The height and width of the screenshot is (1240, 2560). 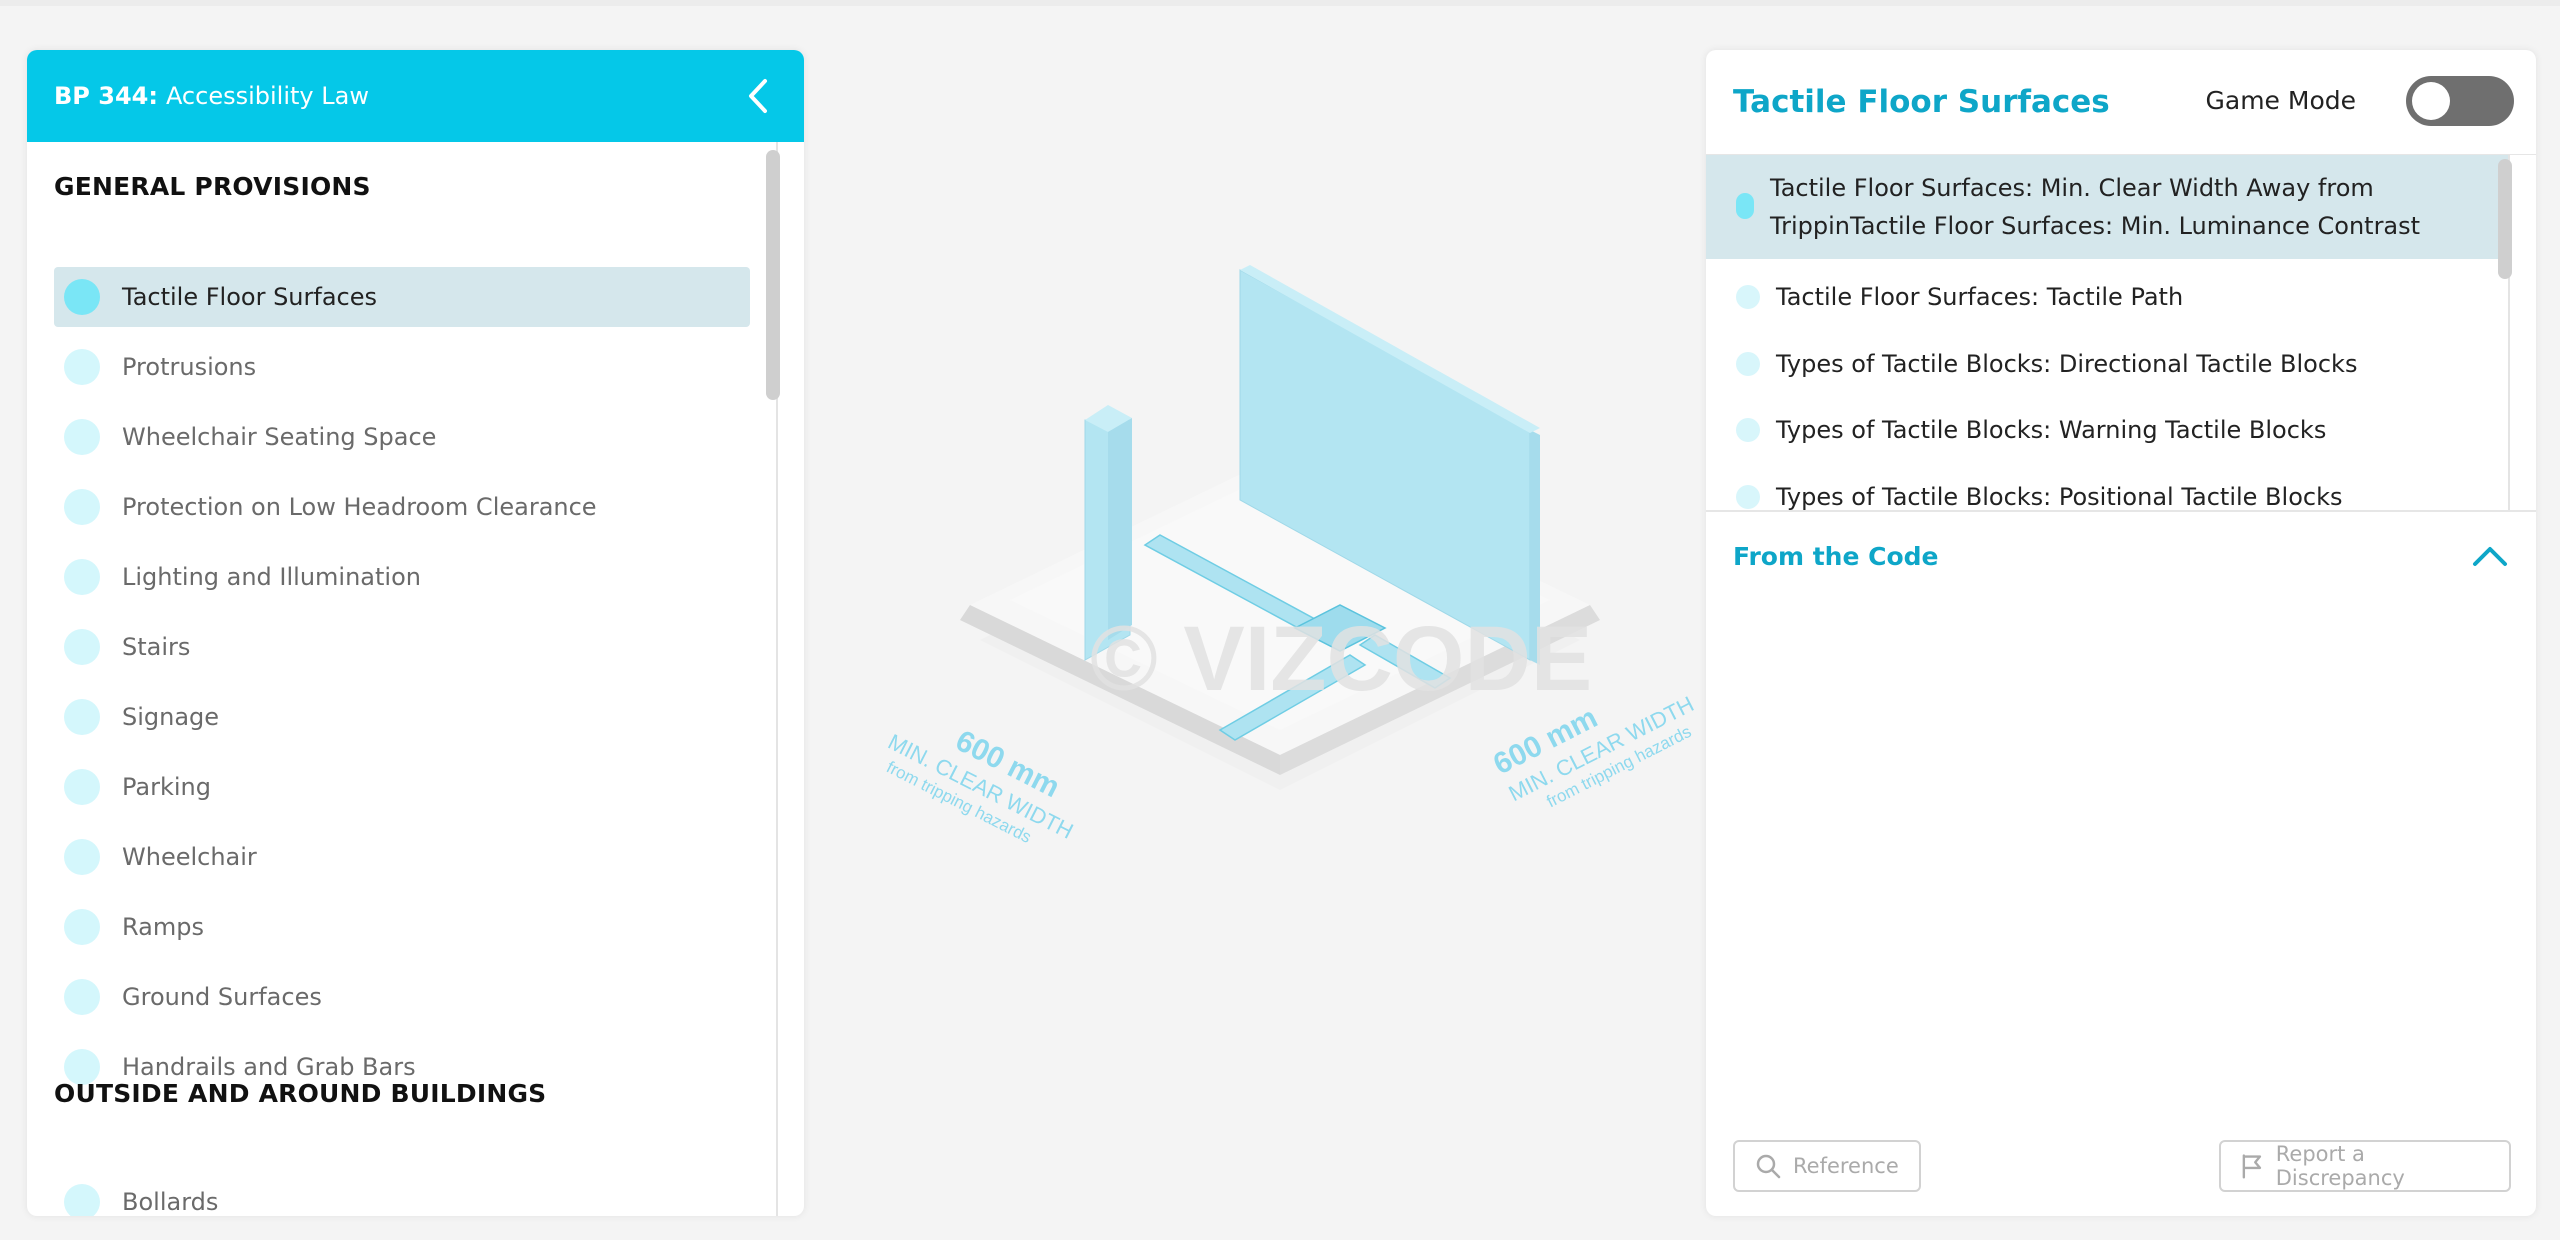 I want to click on topic-label: Tactile Floor Surfaces: Tactile Path, so click(x=1980, y=297).